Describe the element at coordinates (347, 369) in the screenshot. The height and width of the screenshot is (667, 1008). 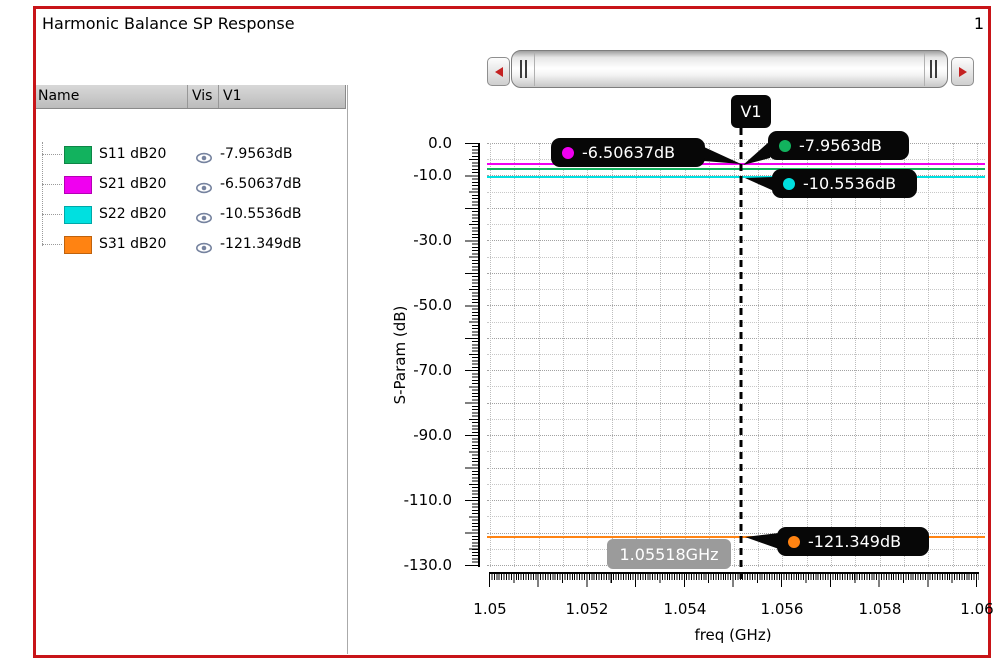
I see `panel-divider` at that location.